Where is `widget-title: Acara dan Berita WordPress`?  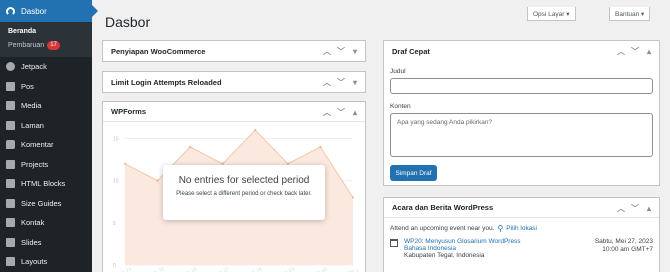
widget-title: Acara dan Berita WordPress is located at coordinates (443, 207).